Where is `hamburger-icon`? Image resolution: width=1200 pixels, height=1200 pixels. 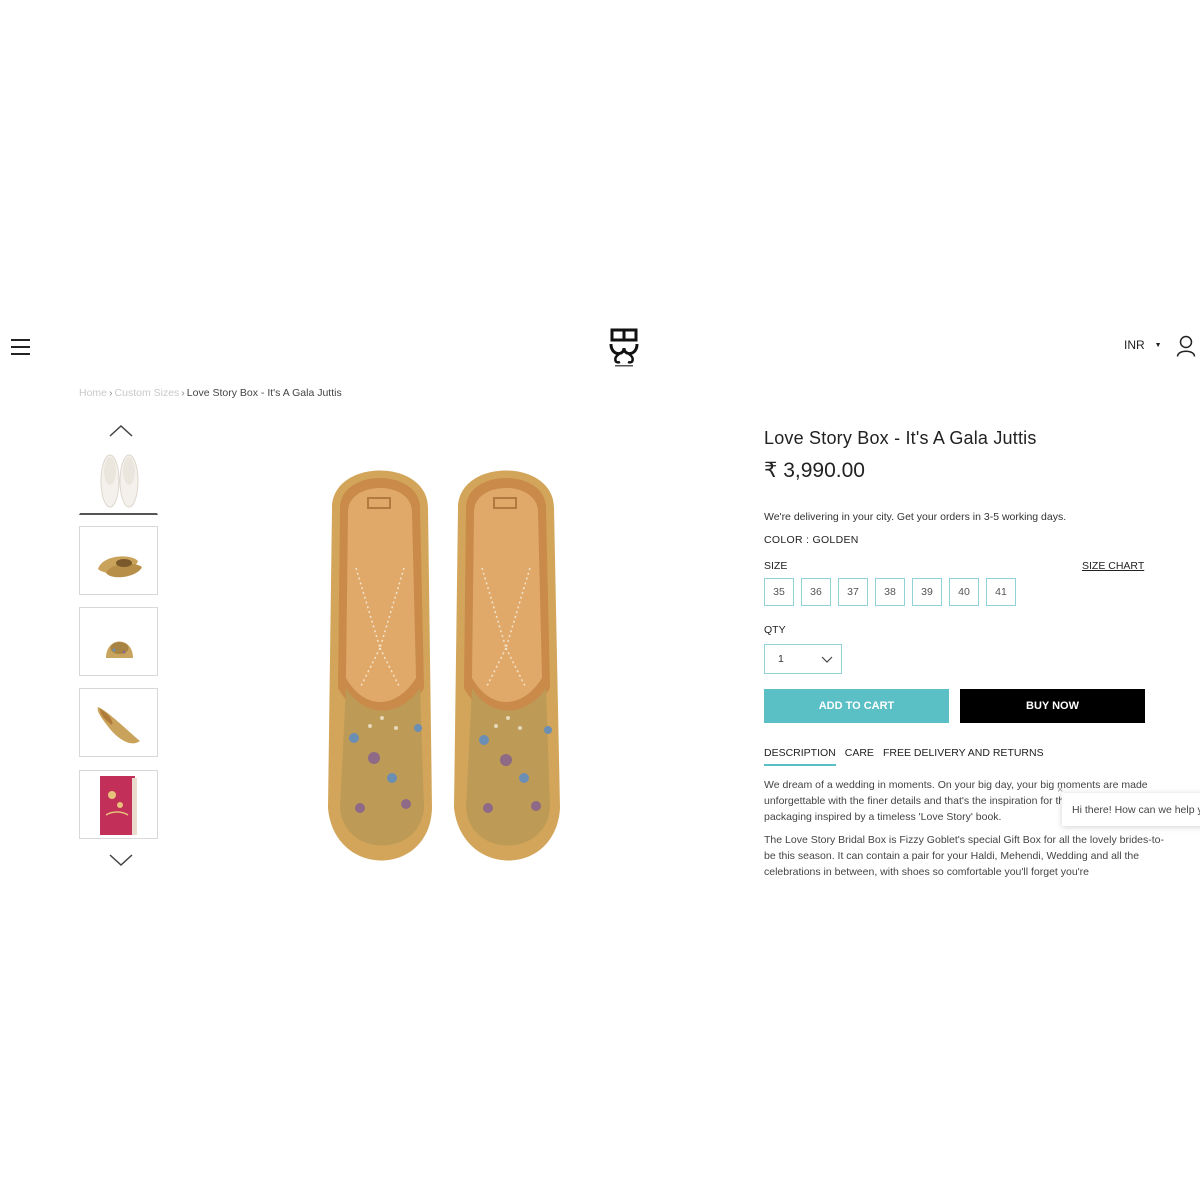 hamburger-icon is located at coordinates (20, 340).